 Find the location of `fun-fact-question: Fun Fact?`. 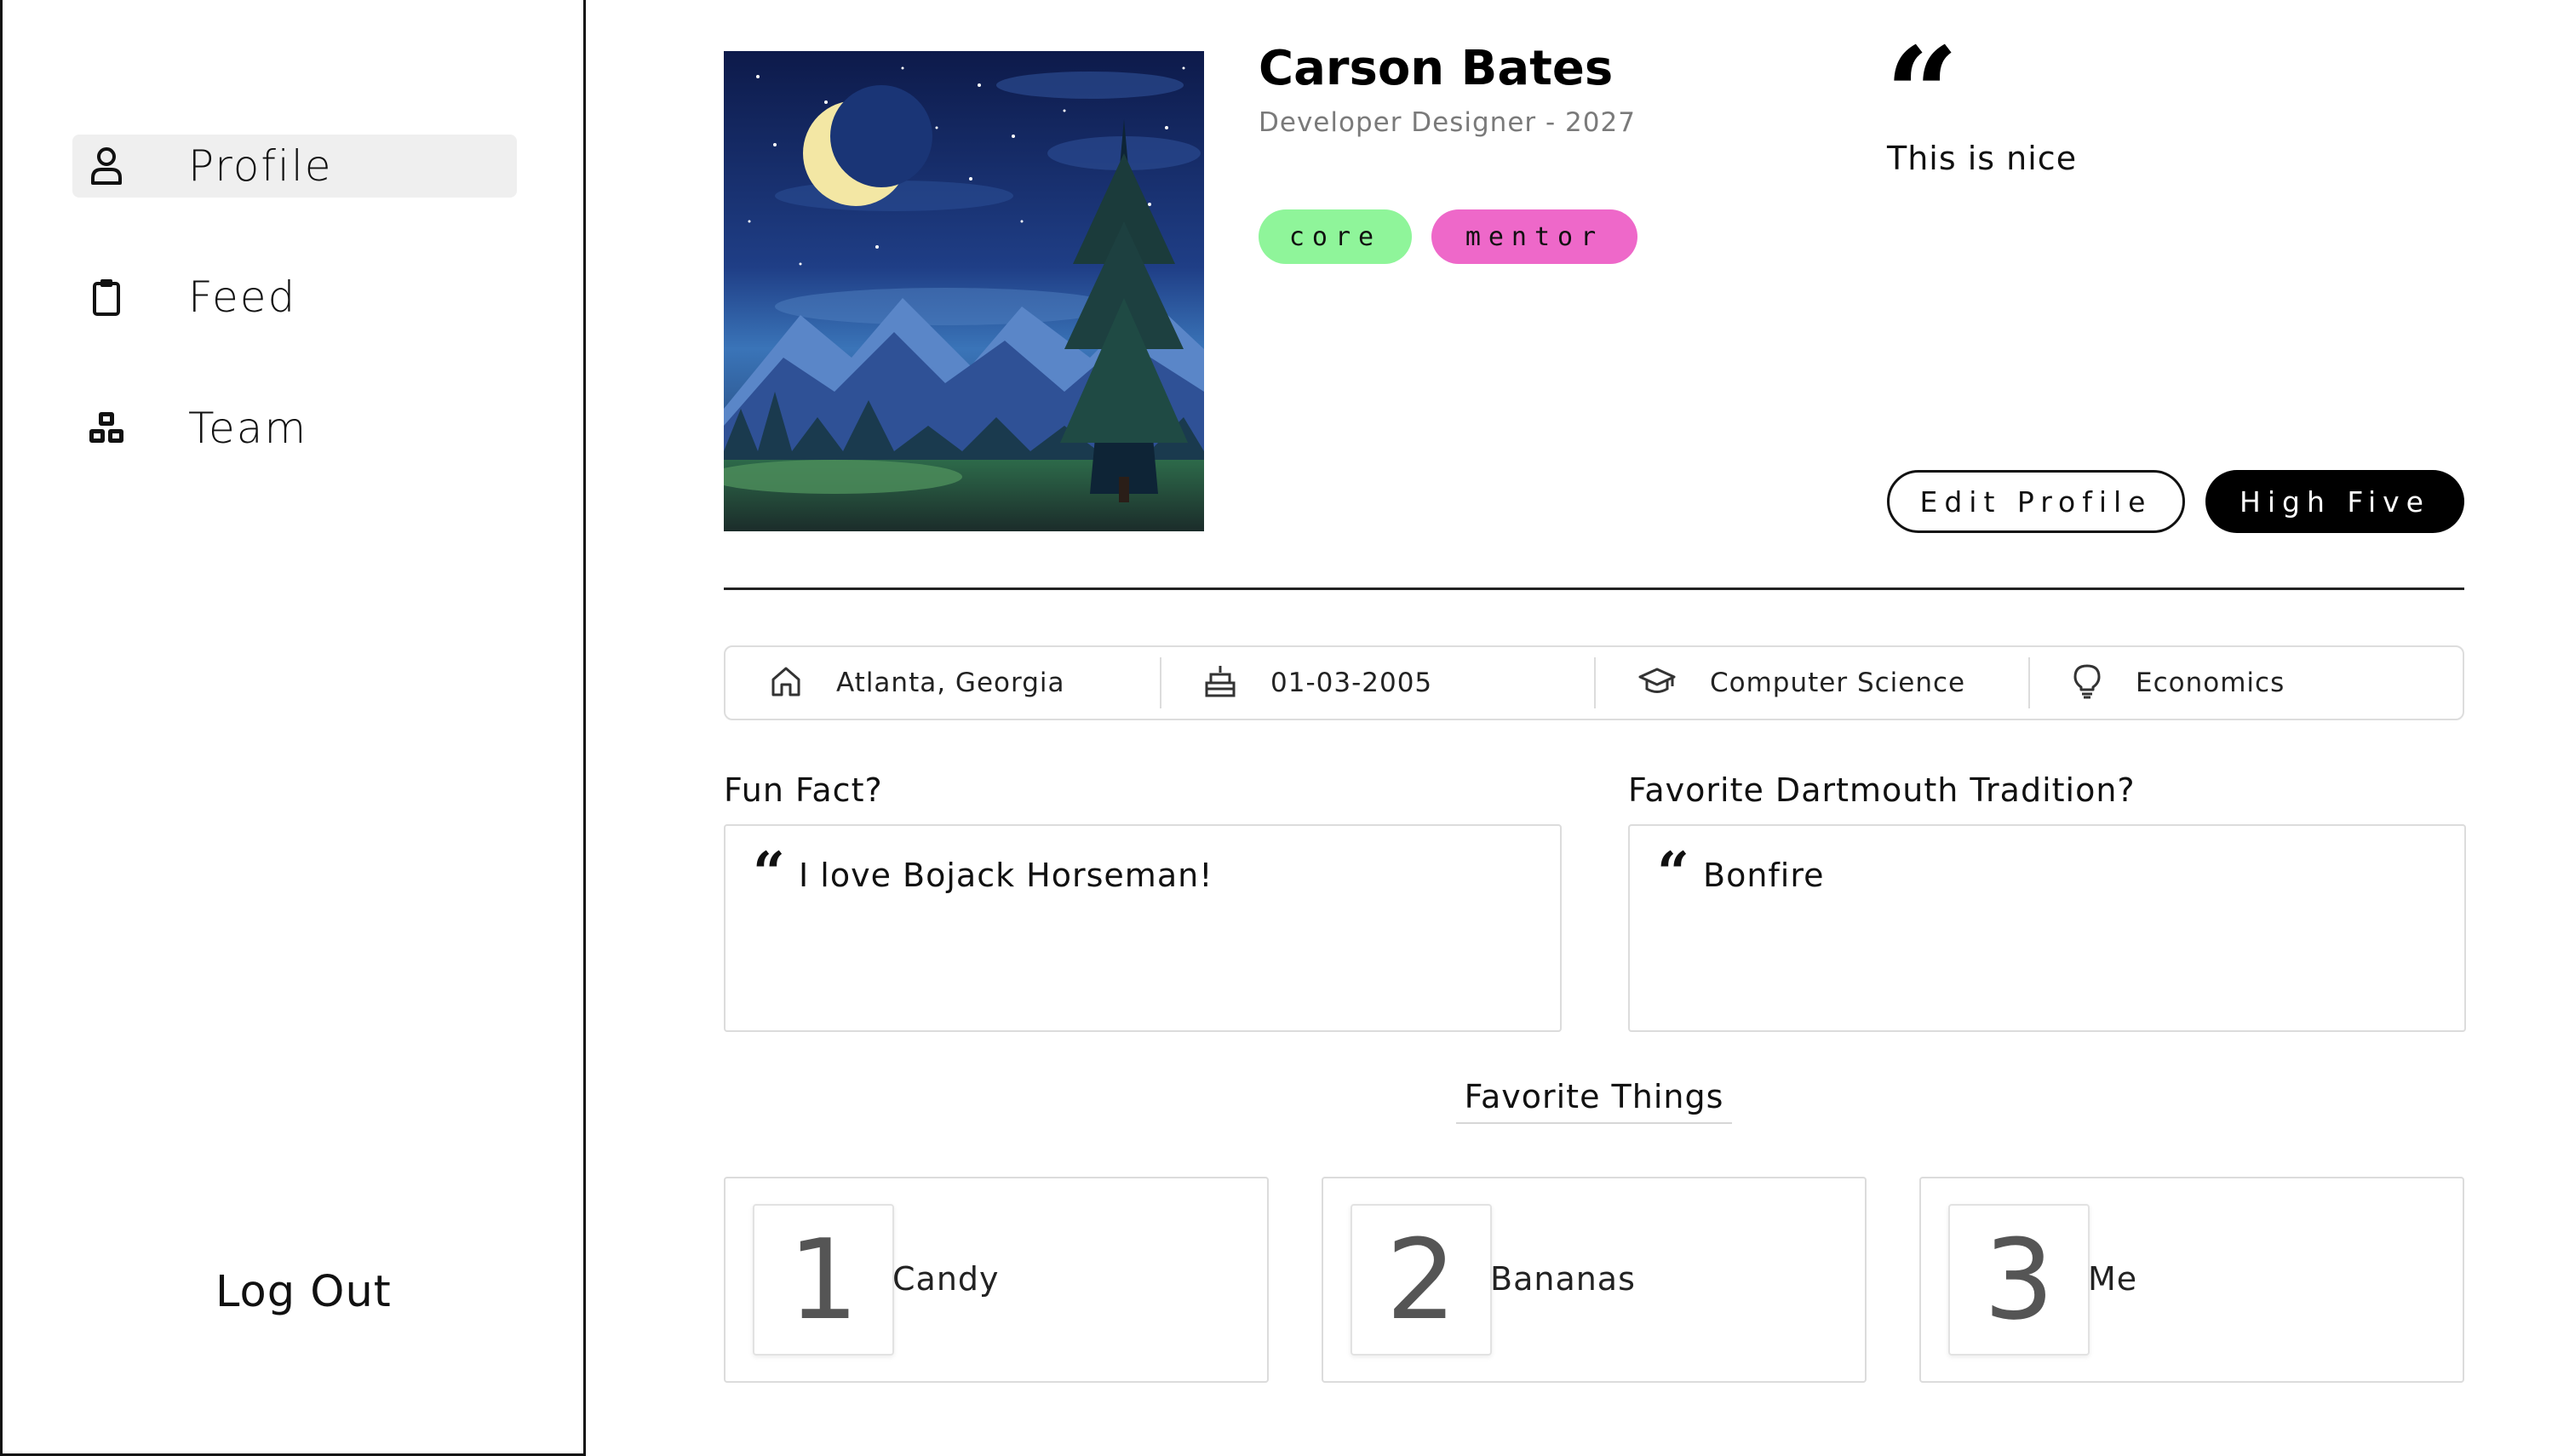

fun-fact-question: Fun Fact? is located at coordinates (803, 790).